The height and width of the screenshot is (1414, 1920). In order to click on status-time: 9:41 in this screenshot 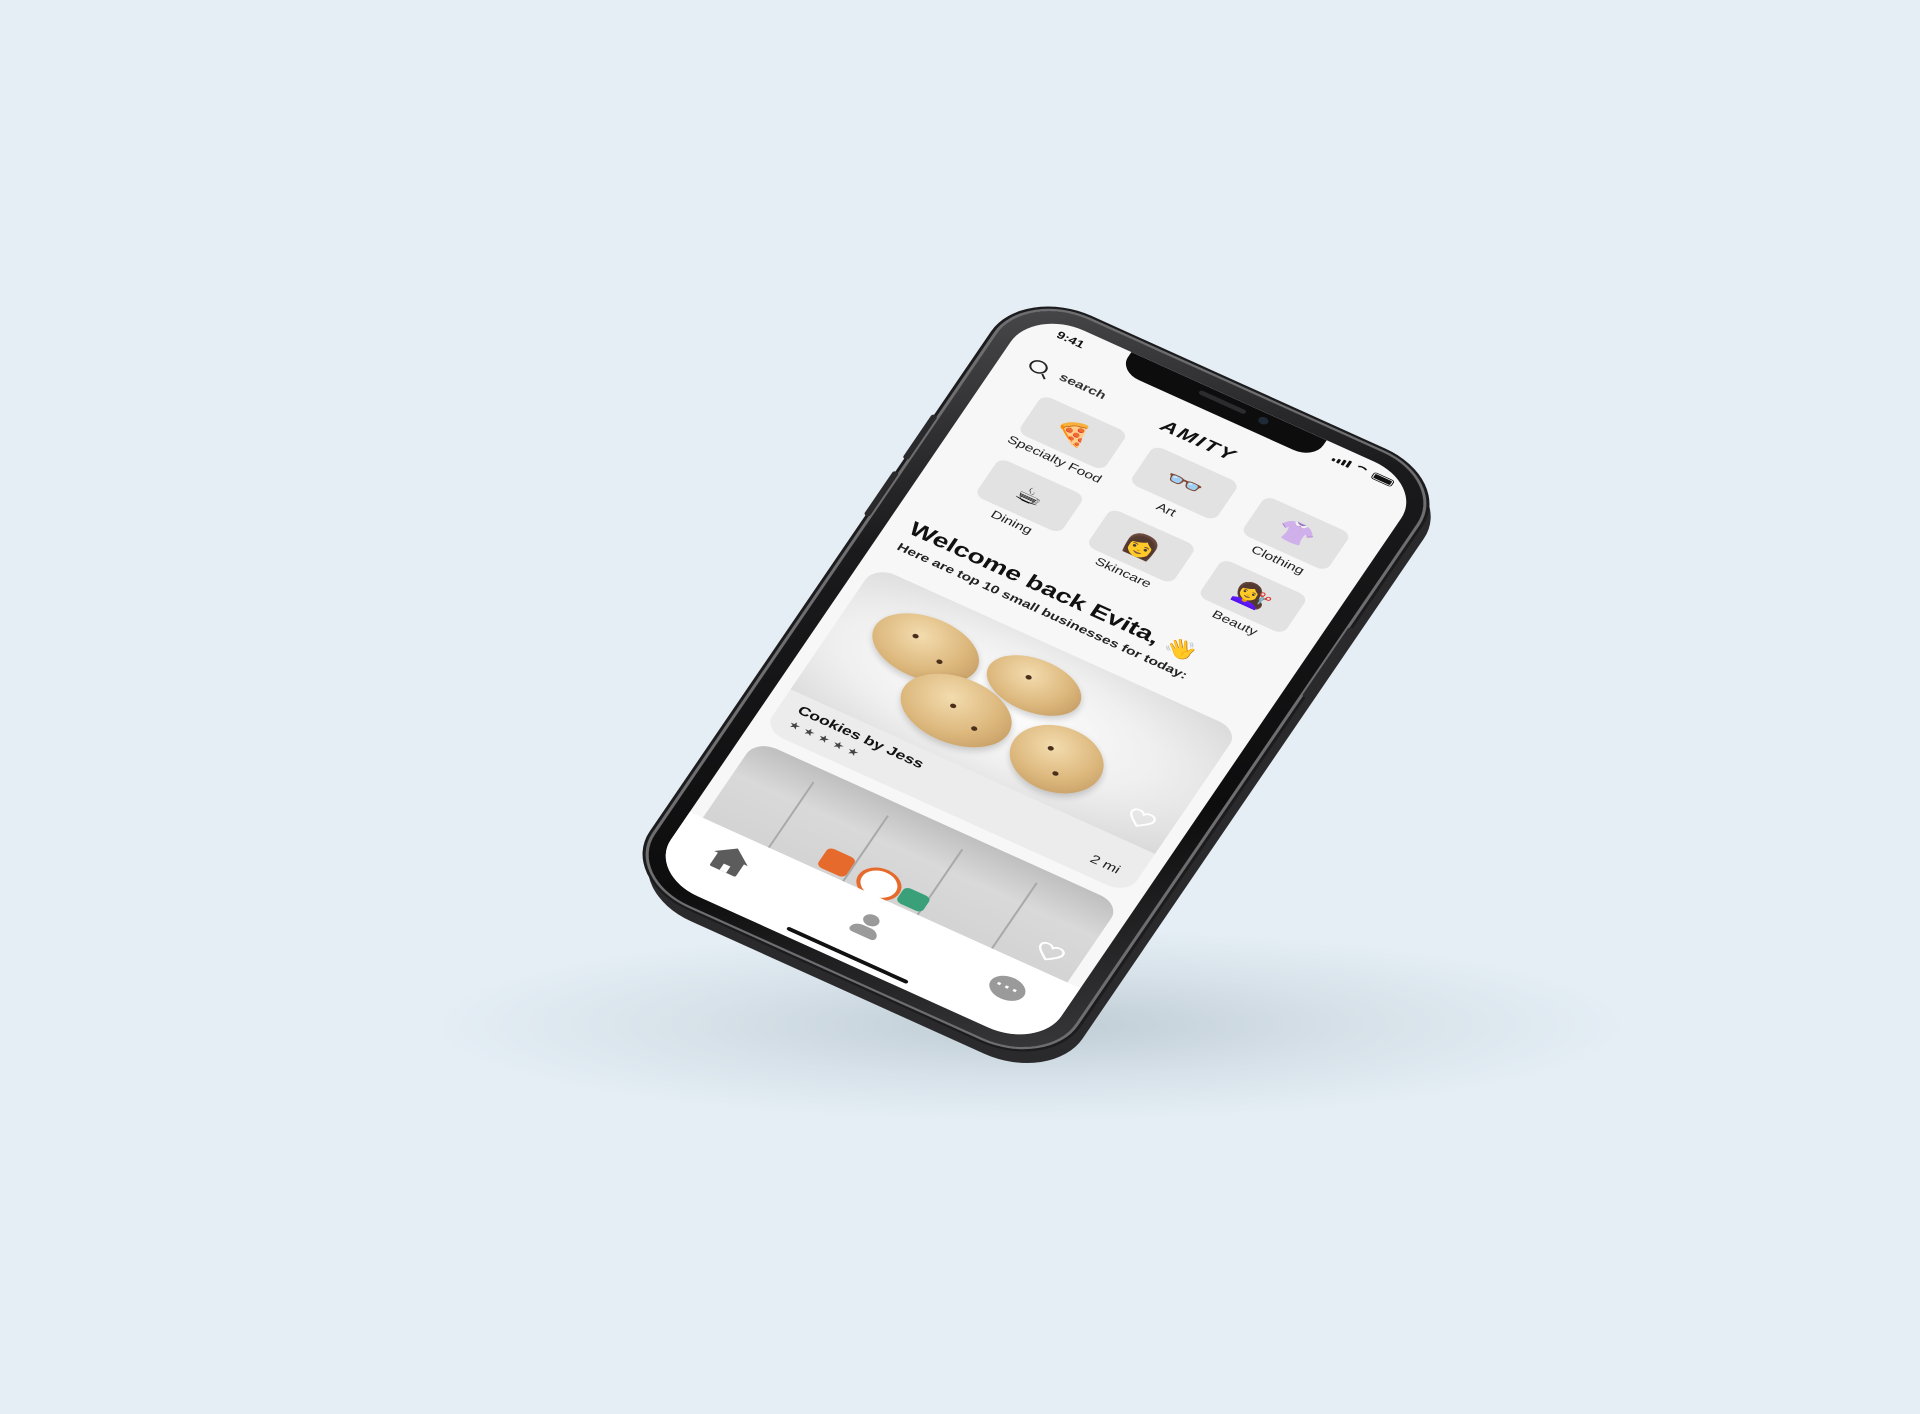, I will do `click(1071, 339)`.